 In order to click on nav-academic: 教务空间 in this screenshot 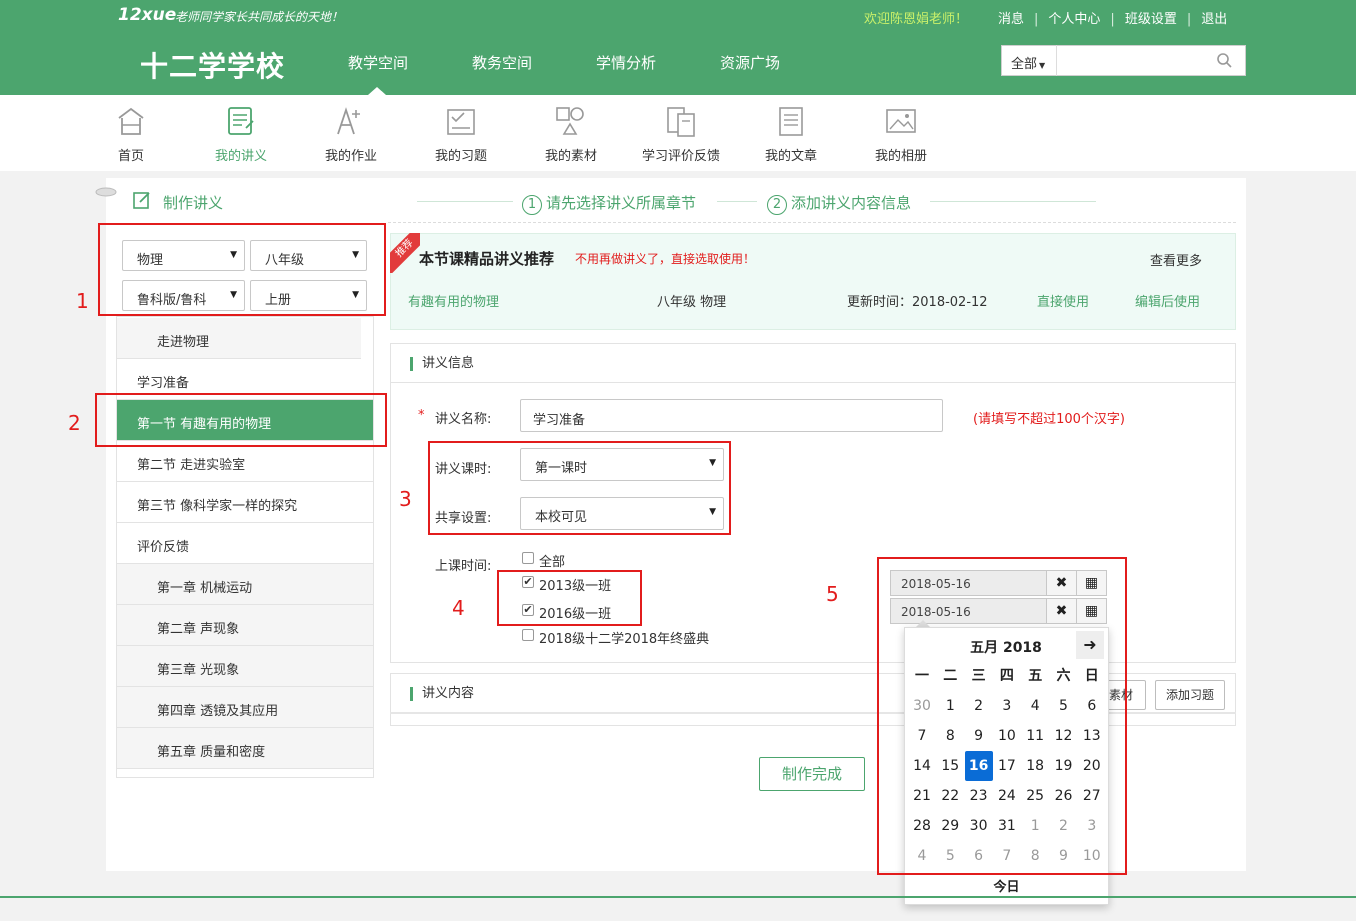, I will do `click(502, 62)`.